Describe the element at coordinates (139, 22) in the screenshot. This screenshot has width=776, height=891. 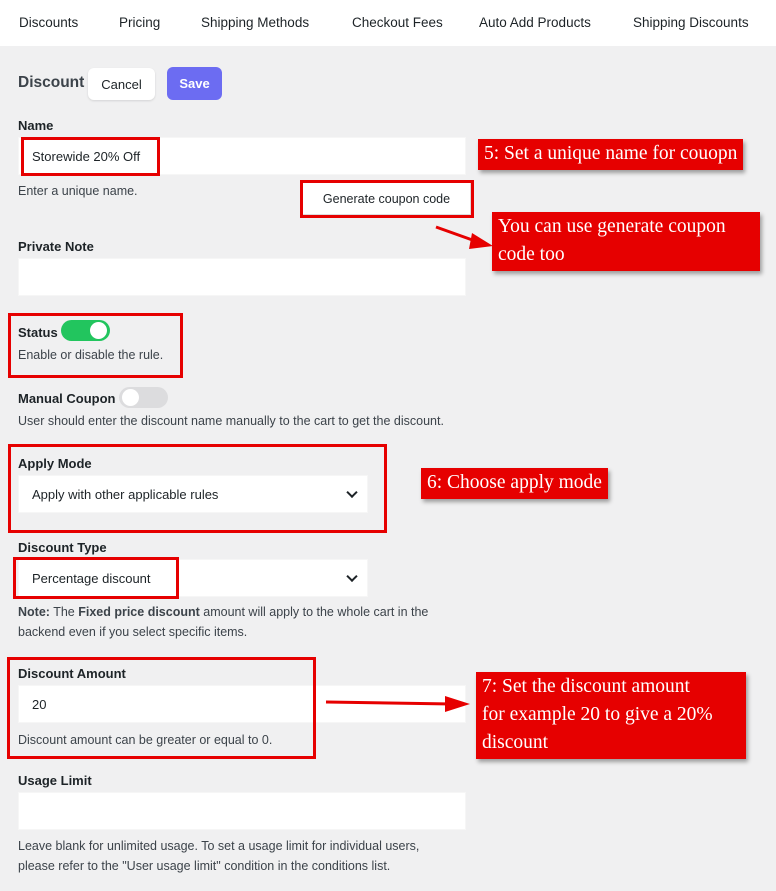
I see `tab-pricing: Pricing` at that location.